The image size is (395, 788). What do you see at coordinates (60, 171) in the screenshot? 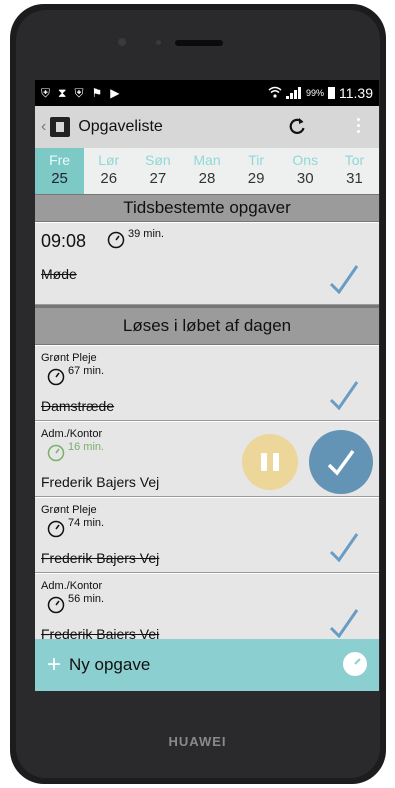
I see `day-fri: Fre 25` at bounding box center [60, 171].